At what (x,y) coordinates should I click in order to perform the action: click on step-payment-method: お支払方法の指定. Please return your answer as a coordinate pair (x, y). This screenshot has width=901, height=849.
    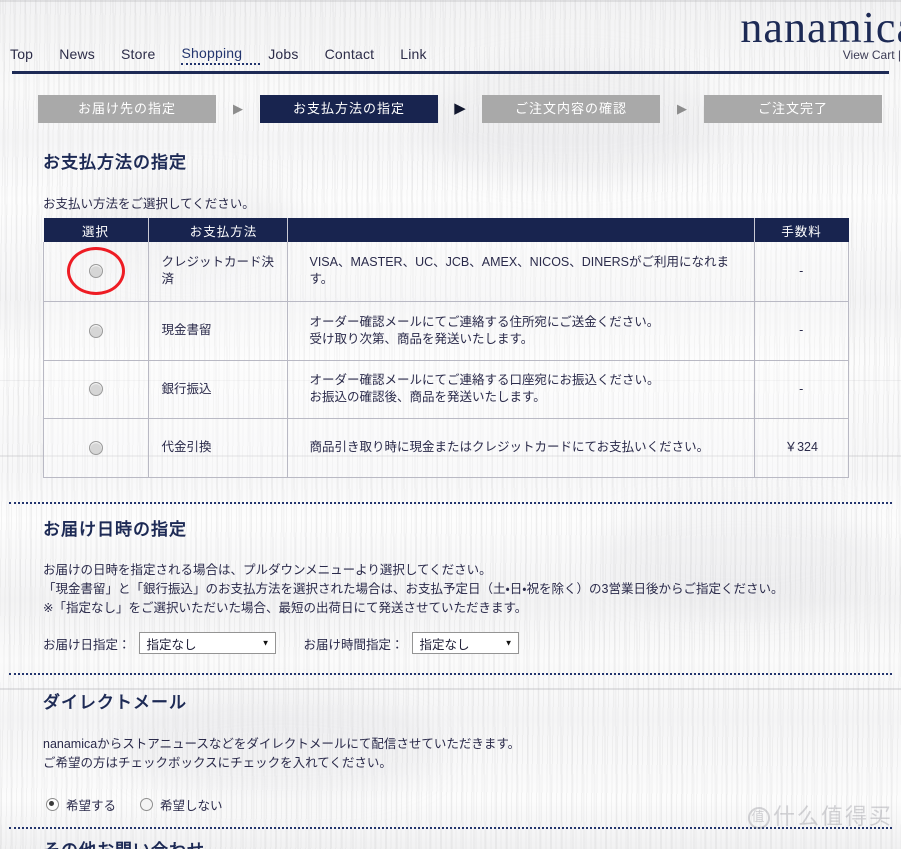
    Looking at the image, I should click on (349, 109).